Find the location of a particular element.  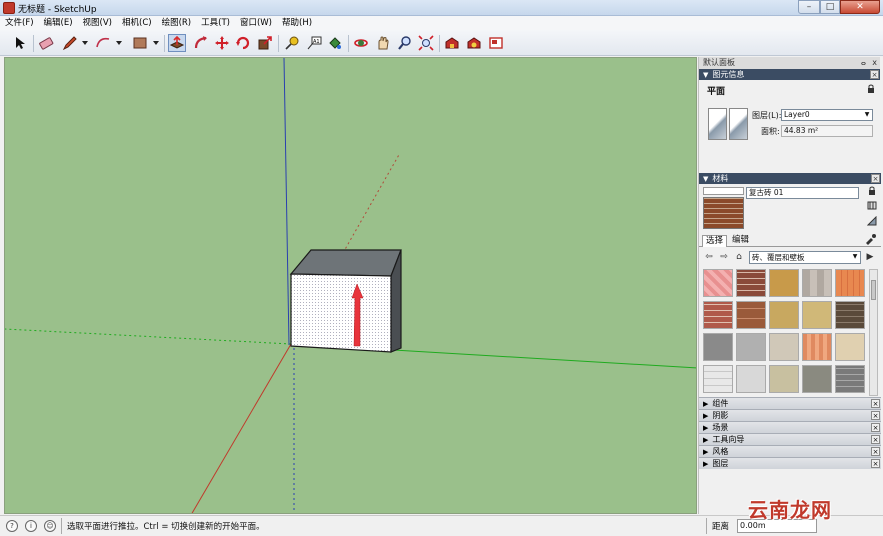

back-arrow-icon: ⇦ is located at coordinates (709, 257).